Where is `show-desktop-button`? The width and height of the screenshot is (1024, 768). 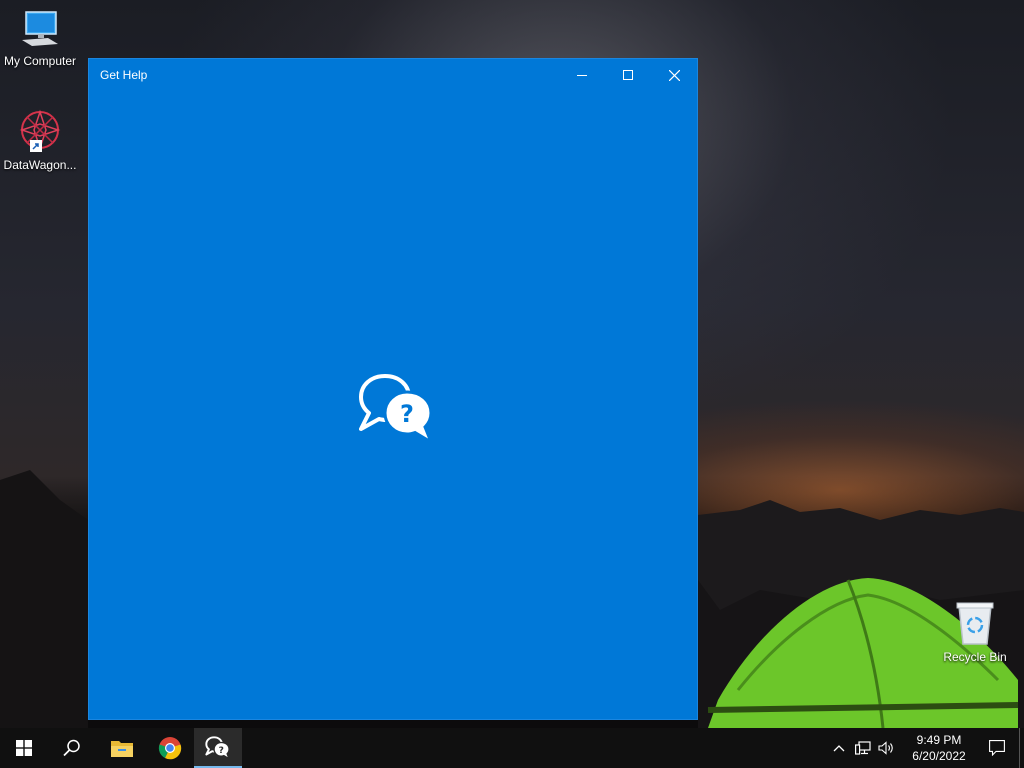
show-desktop-button is located at coordinates (1021, 748).